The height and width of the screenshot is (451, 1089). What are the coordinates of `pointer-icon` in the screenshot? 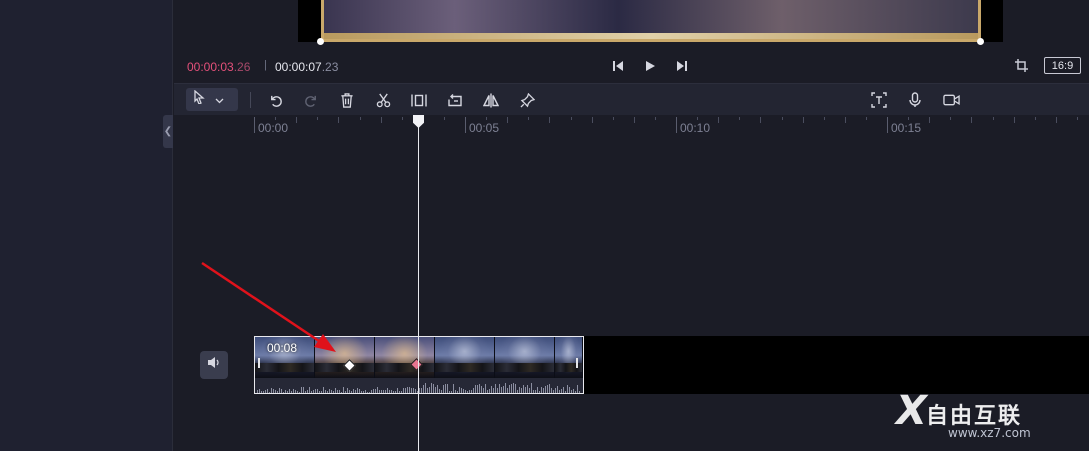 It's located at (199, 99).